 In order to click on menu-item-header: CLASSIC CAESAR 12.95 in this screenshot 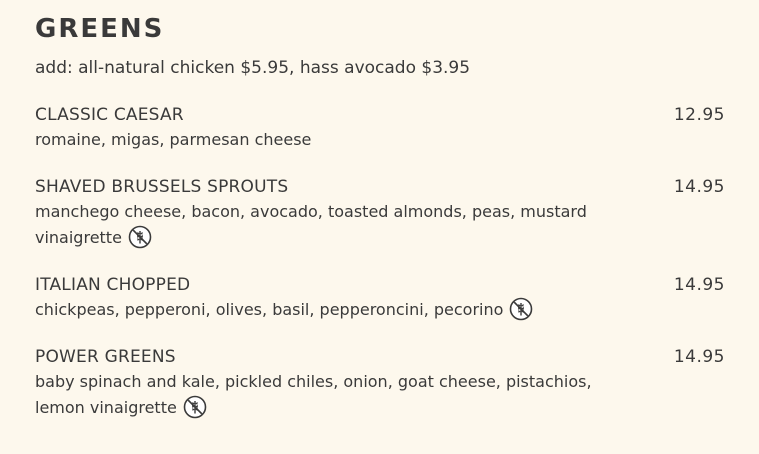, I will do `click(380, 115)`.